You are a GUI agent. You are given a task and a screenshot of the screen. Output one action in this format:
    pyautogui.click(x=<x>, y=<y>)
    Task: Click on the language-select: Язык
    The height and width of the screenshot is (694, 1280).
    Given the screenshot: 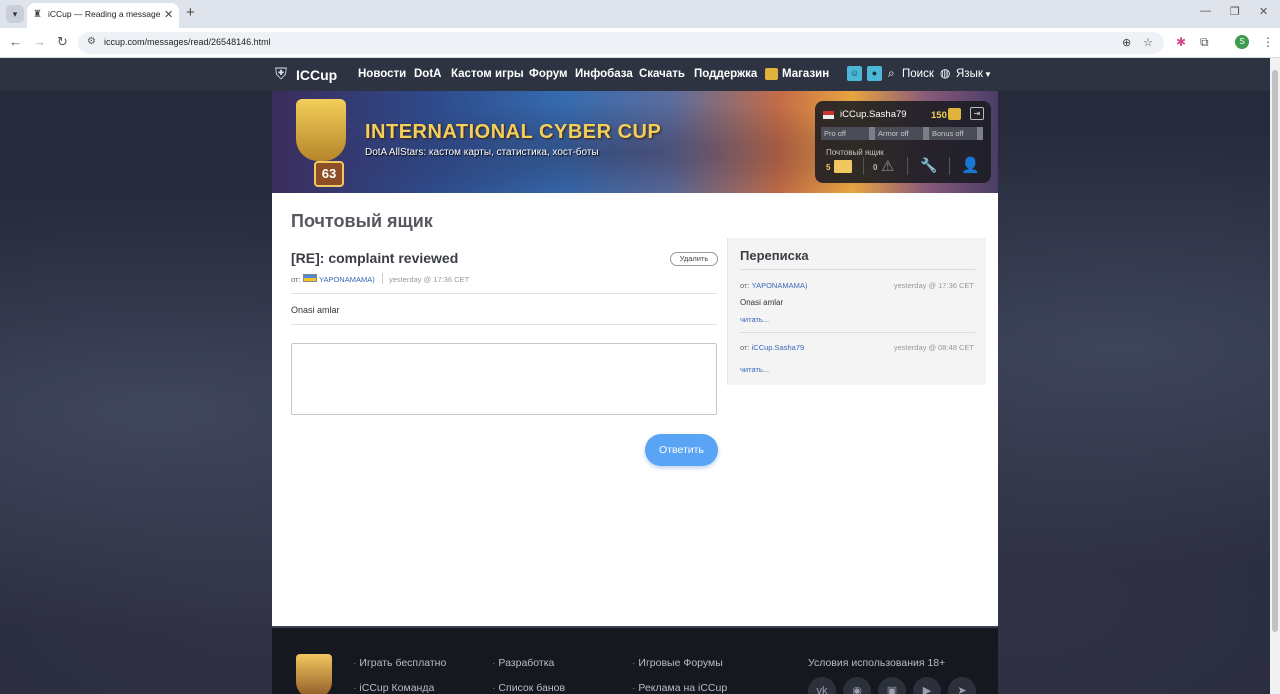 What is the action you would take?
    pyautogui.click(x=969, y=74)
    